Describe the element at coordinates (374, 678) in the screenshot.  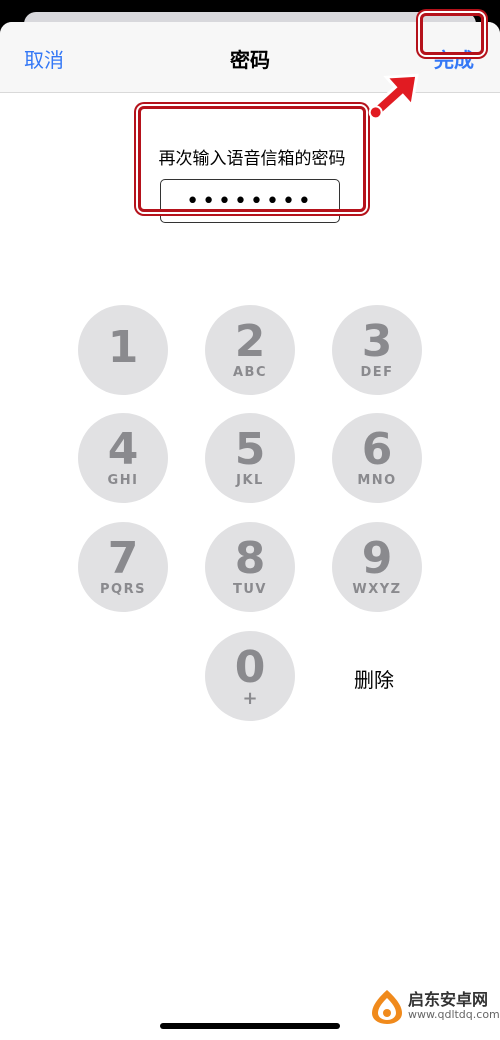
I see `delete-button: 删除` at that location.